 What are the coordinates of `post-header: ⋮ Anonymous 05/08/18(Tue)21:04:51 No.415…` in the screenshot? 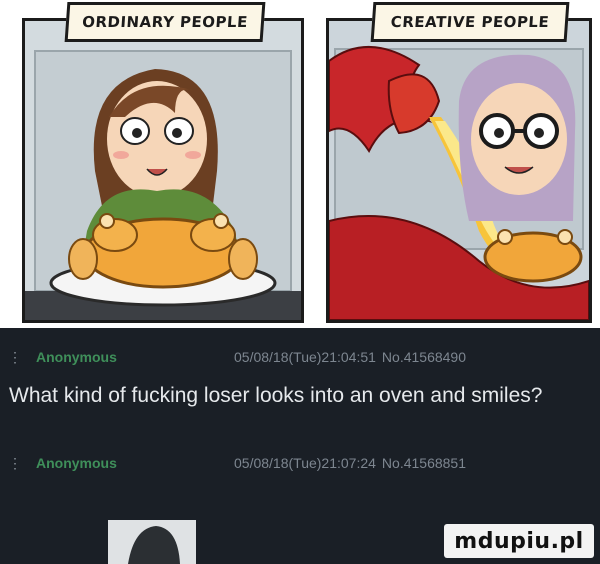 It's located at (304, 357).